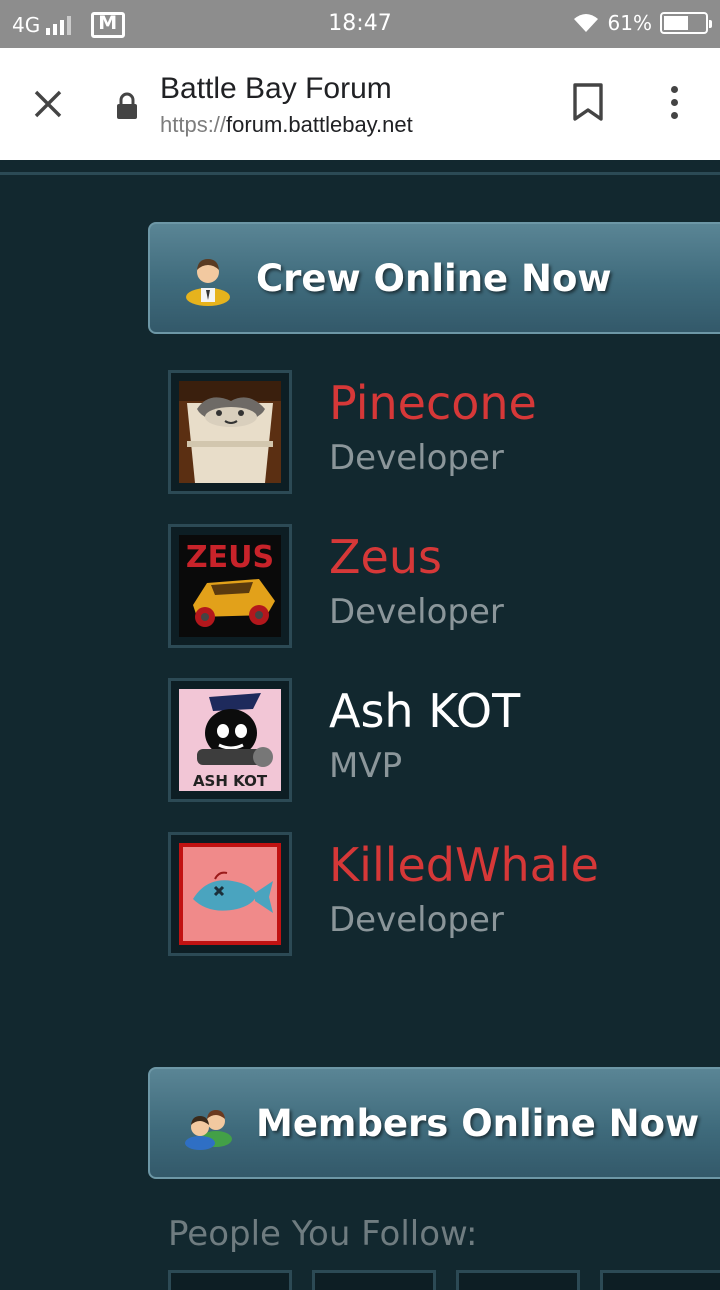  I want to click on crew-online-title: Crew Online Now, so click(434, 278).